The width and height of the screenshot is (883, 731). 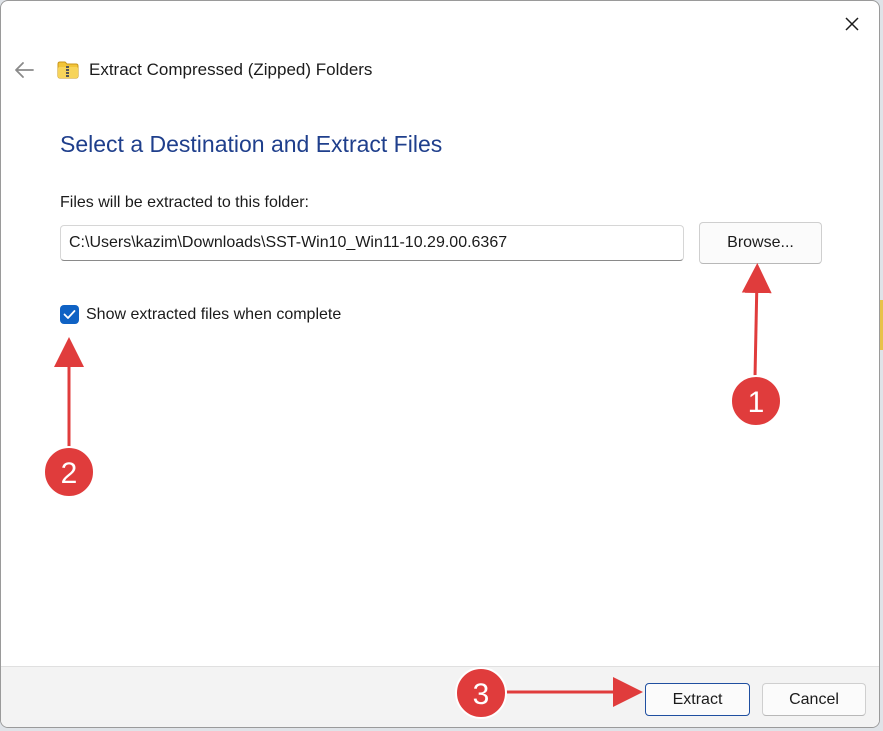 I want to click on close-icon, so click(x=852, y=24).